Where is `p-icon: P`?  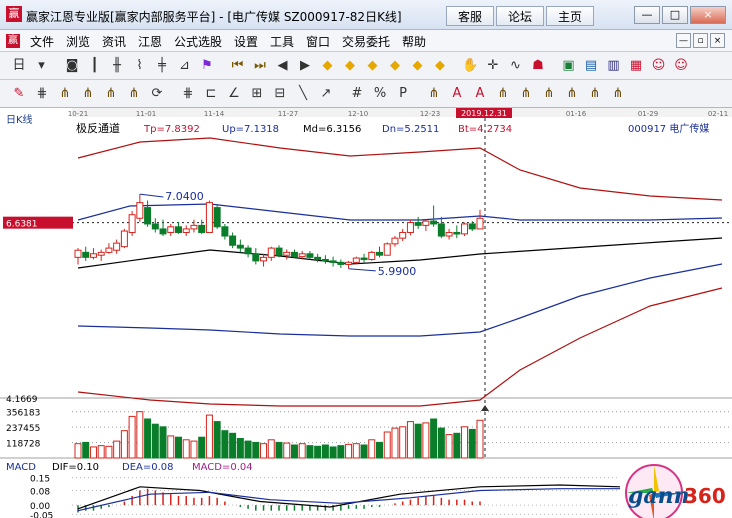 p-icon: P is located at coordinates (403, 94).